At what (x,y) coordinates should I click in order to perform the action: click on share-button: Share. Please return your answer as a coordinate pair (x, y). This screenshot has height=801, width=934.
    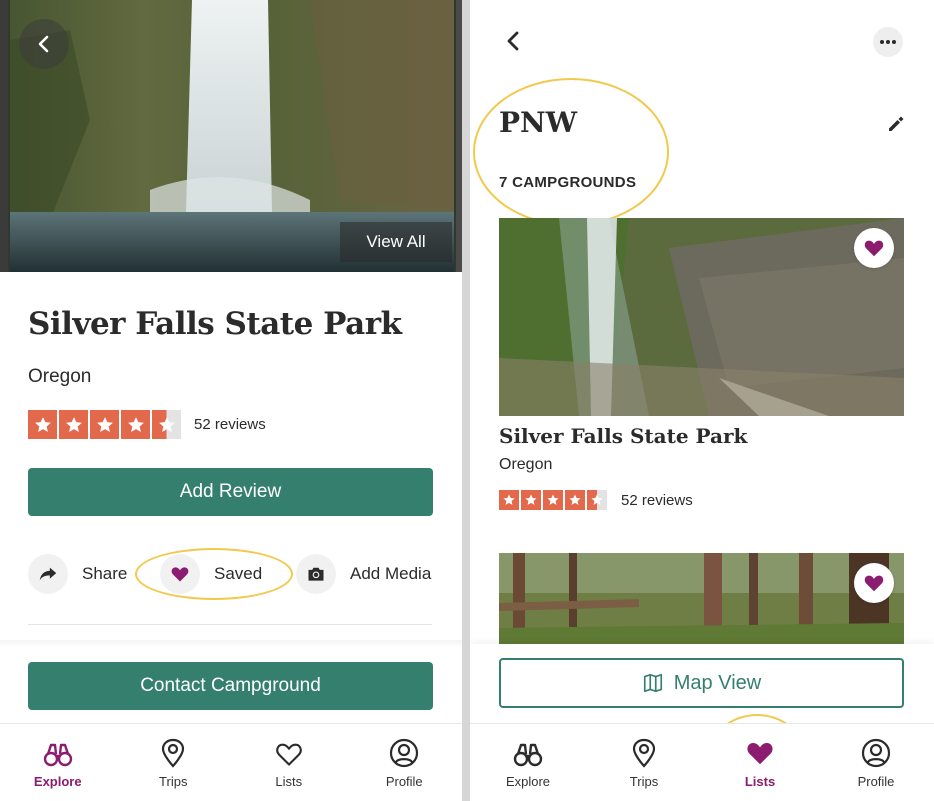
    Looking at the image, I should click on (77, 574).